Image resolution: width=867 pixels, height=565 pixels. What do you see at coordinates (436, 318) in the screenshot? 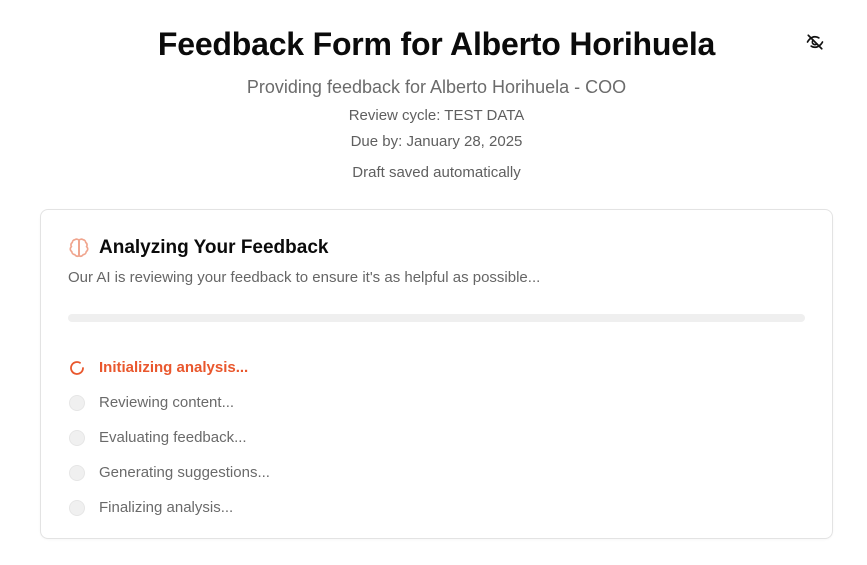
I see `analysis-progress-bar` at bounding box center [436, 318].